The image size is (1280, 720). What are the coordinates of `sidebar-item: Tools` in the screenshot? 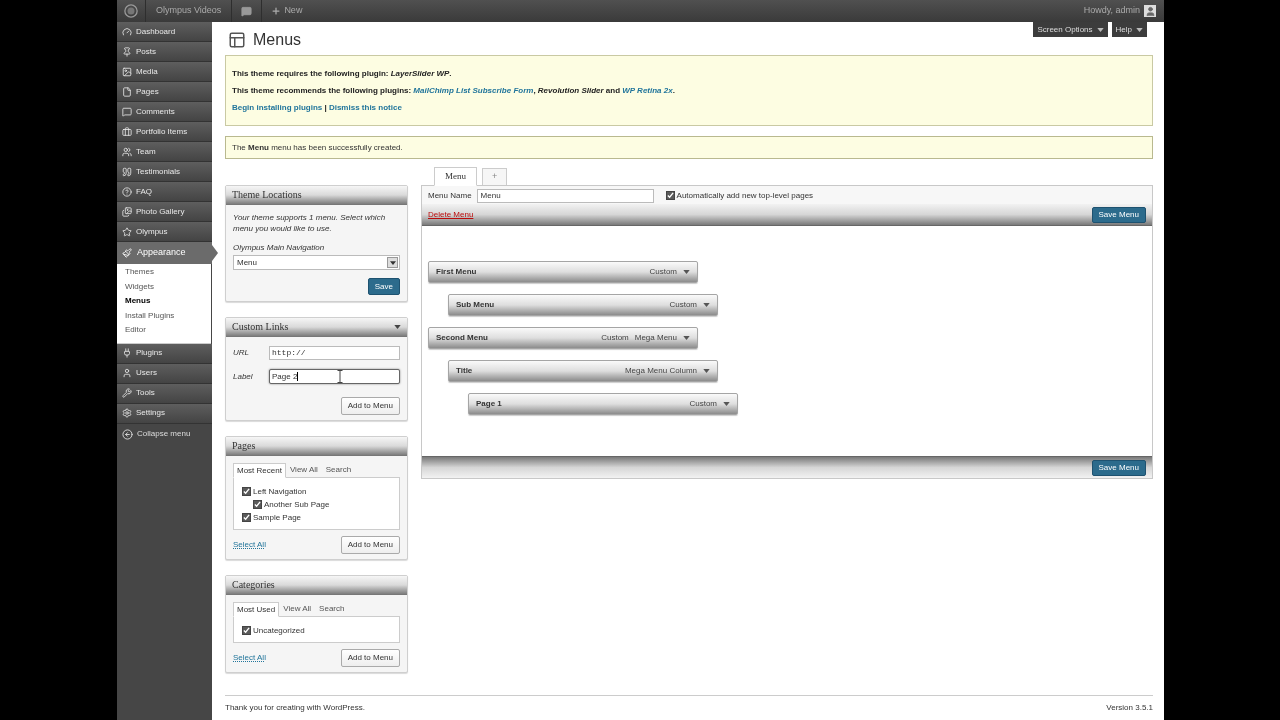 It's located at (164, 393).